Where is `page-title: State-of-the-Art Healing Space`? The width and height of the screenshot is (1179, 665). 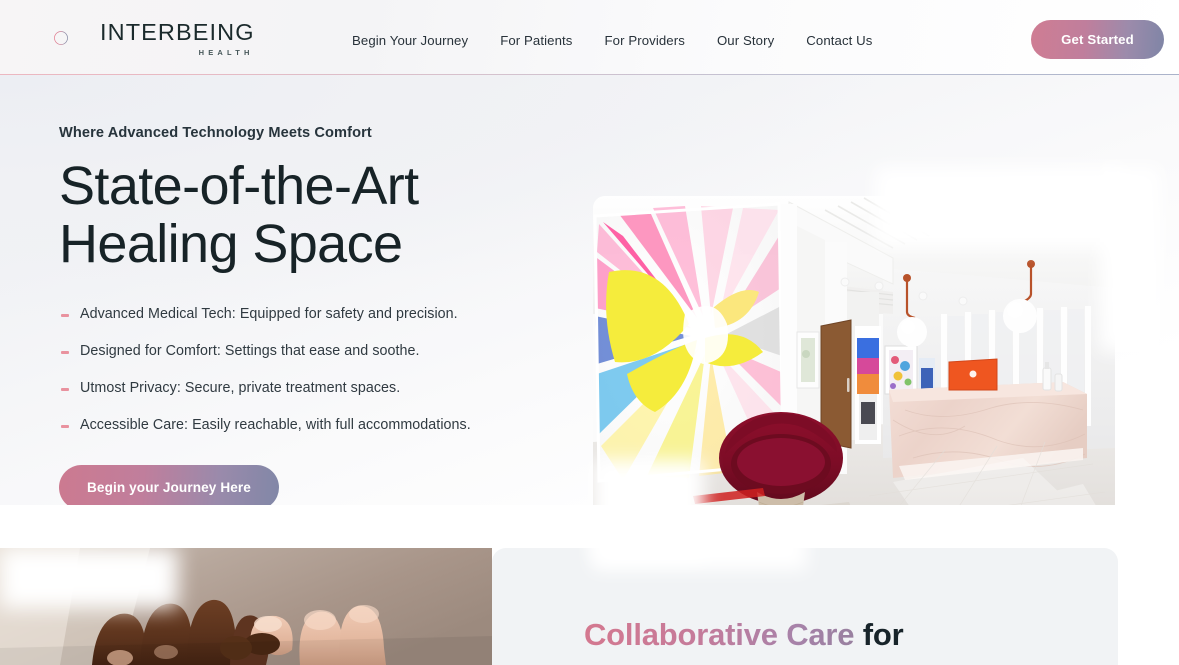 page-title: State-of-the-Art Healing Space is located at coordinates (309, 215).